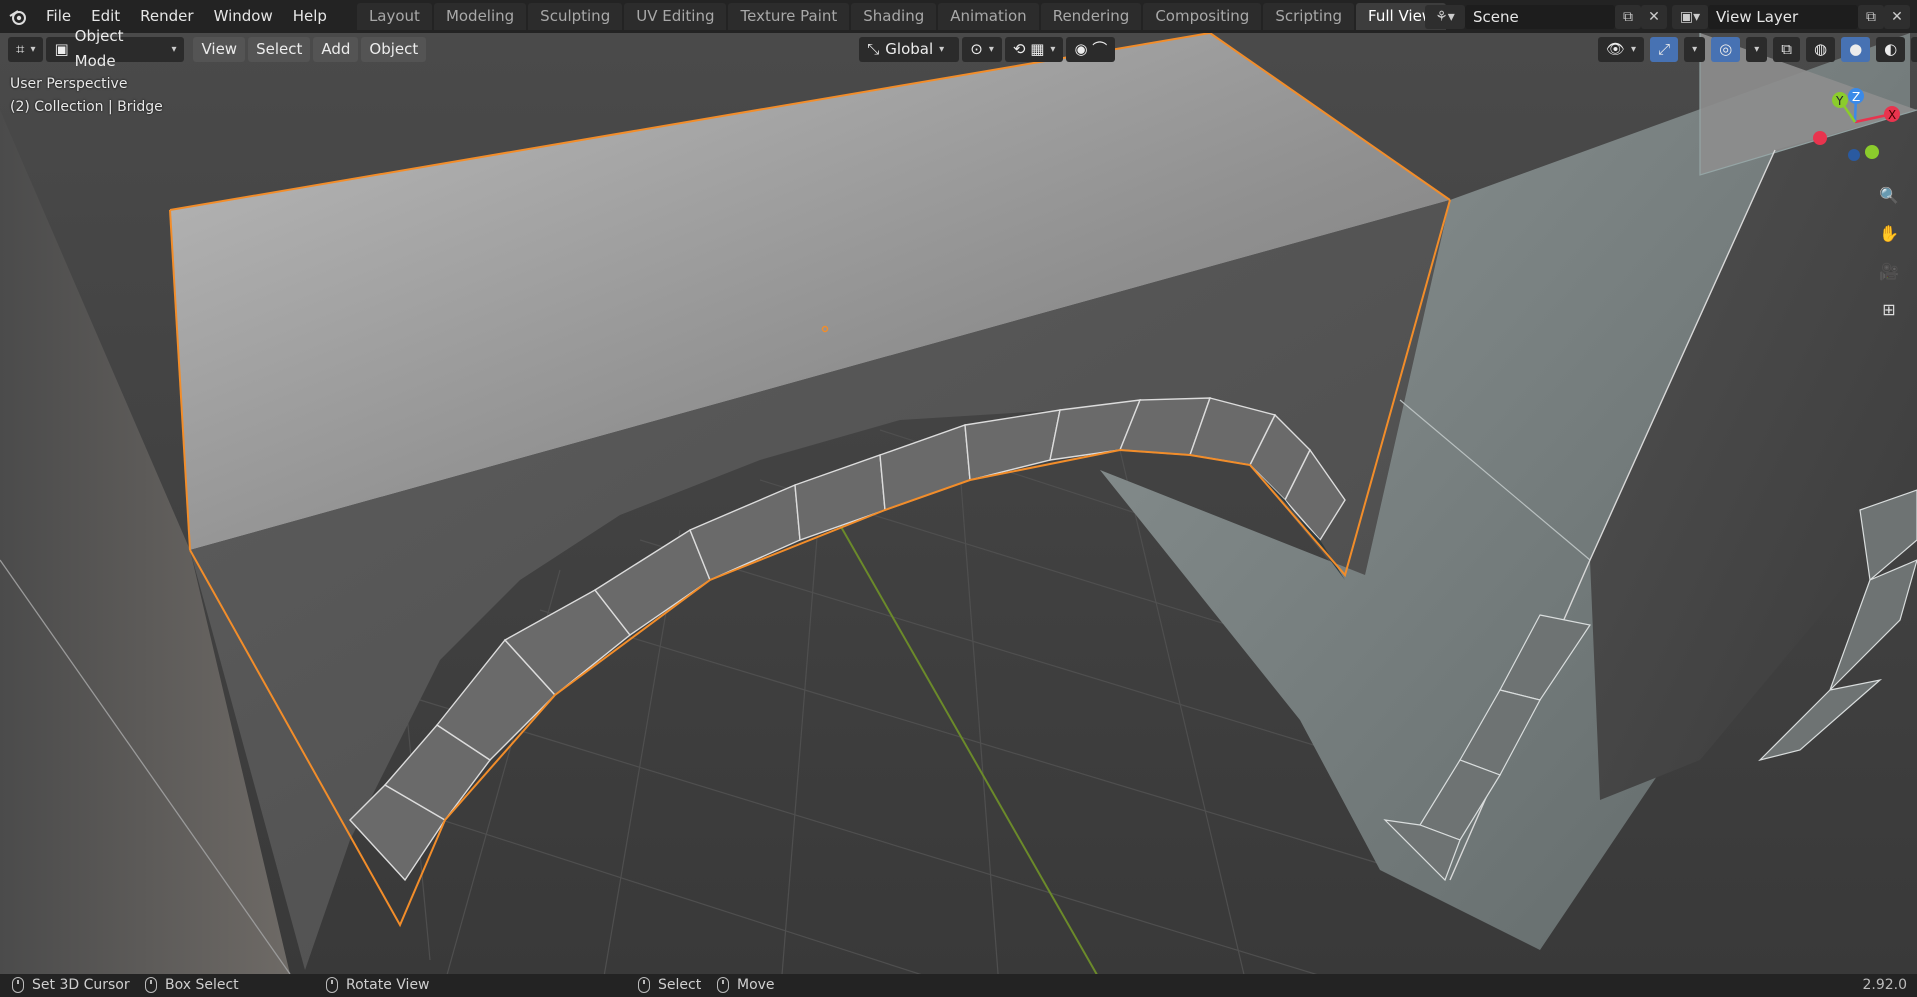 This screenshot has width=1917, height=997. I want to click on orientation-label: Global, so click(909, 48).